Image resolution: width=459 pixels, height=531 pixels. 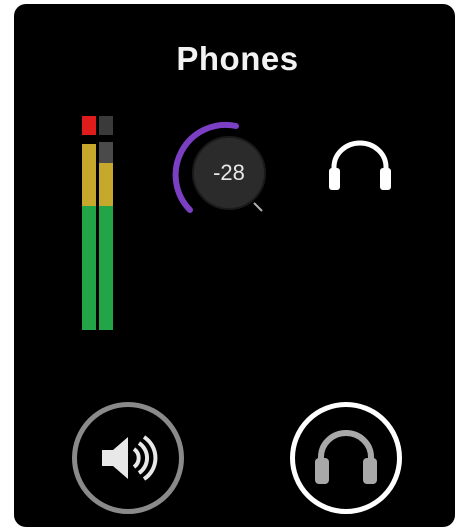 I want to click on headphones-button, so click(x=346, y=458).